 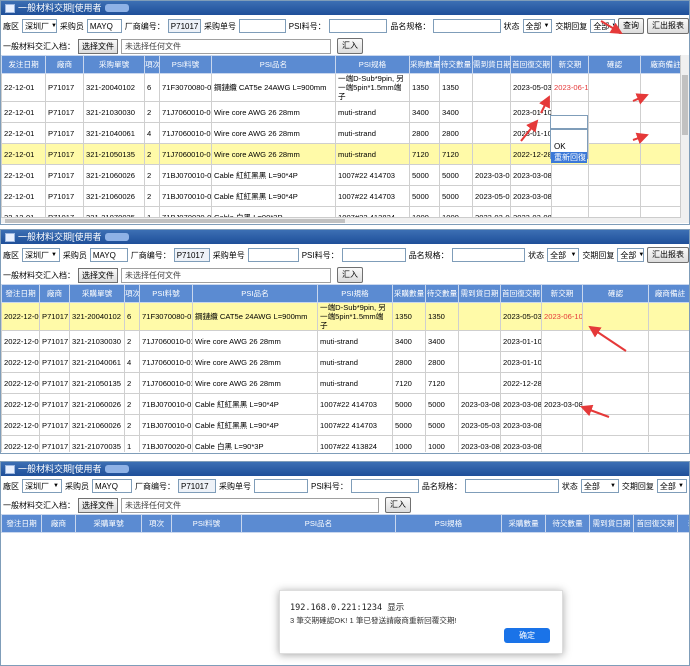 I want to click on window-title-bar: 一般材料交期[使用者, so click(x=345, y=8).